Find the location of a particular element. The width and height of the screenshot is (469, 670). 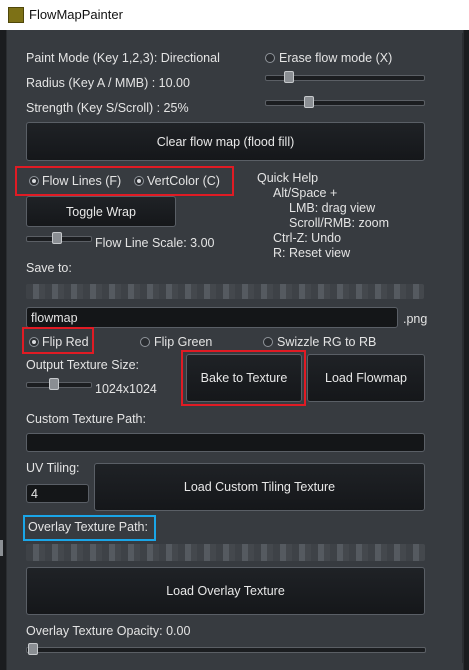

flow-line-scale-knob is located at coordinates (57, 238).